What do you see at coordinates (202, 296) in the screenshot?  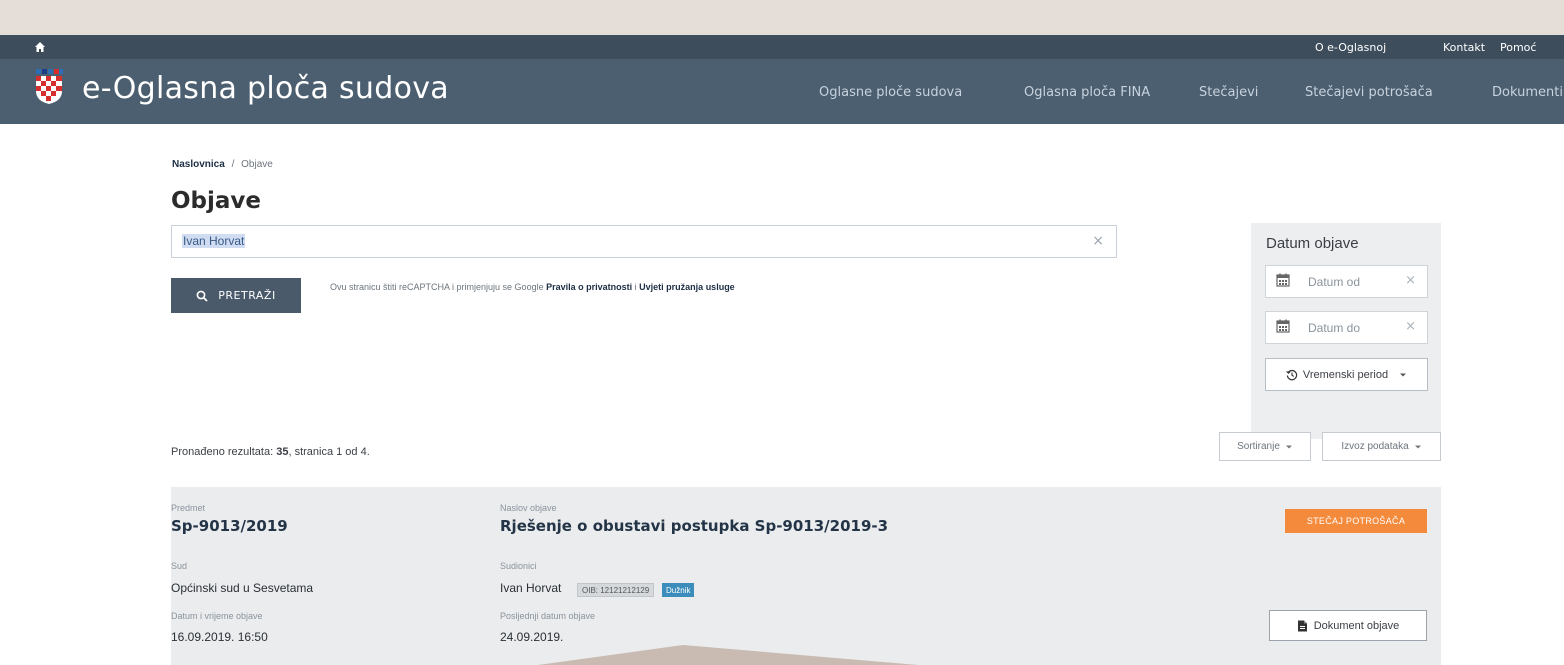 I see `search-icon` at bounding box center [202, 296].